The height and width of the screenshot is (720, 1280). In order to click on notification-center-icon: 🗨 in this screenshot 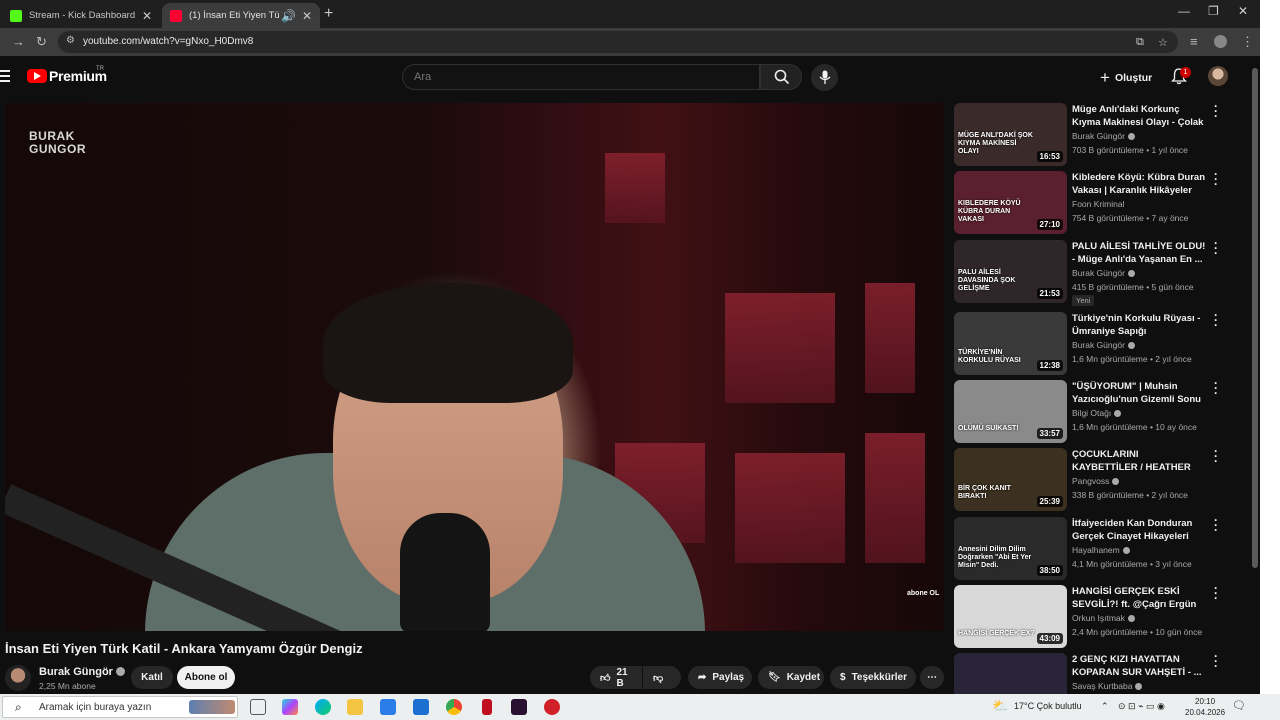, I will do `click(1239, 705)`.